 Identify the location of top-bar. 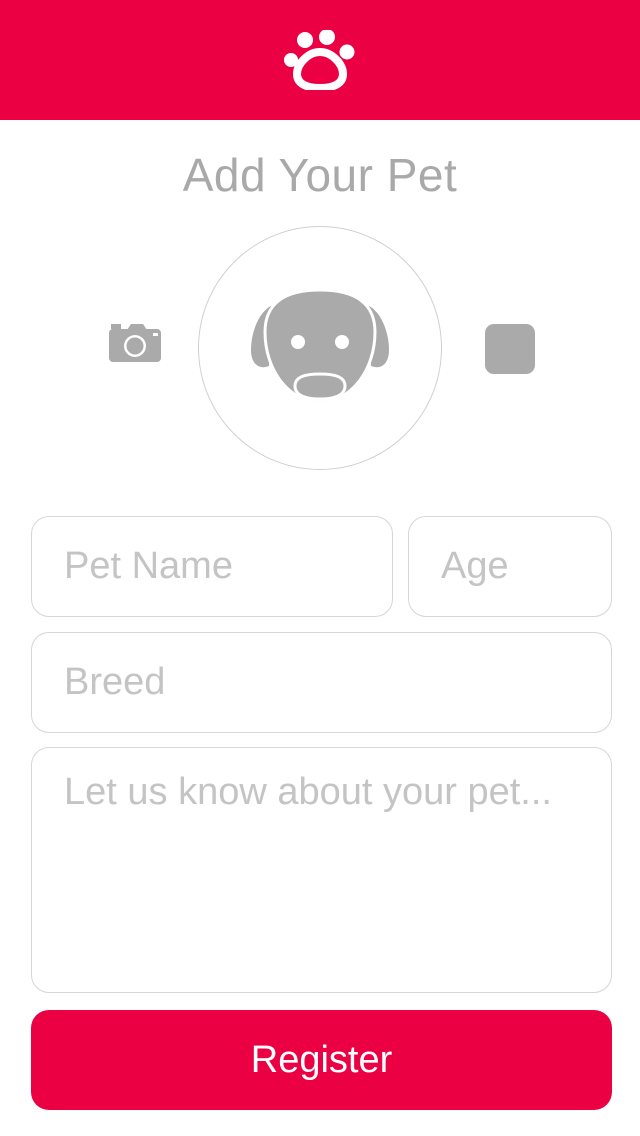
(320, 60).